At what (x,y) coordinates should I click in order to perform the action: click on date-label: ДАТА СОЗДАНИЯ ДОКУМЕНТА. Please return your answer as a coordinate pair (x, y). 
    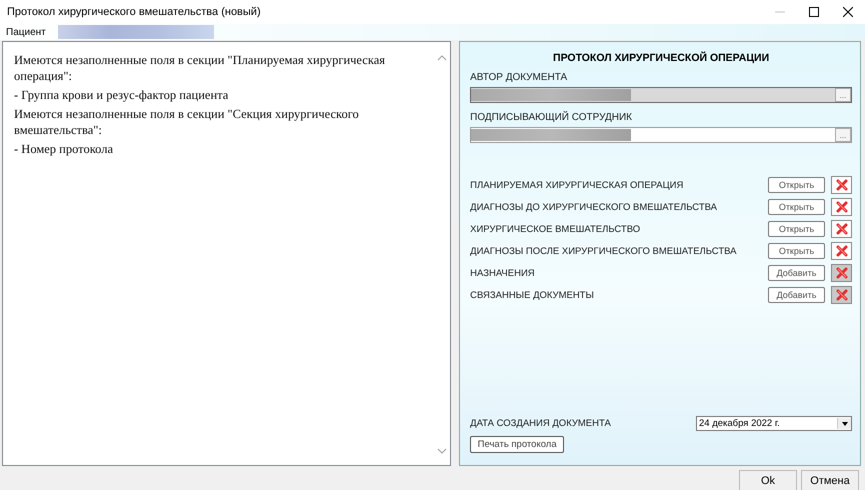
    Looking at the image, I should click on (541, 423).